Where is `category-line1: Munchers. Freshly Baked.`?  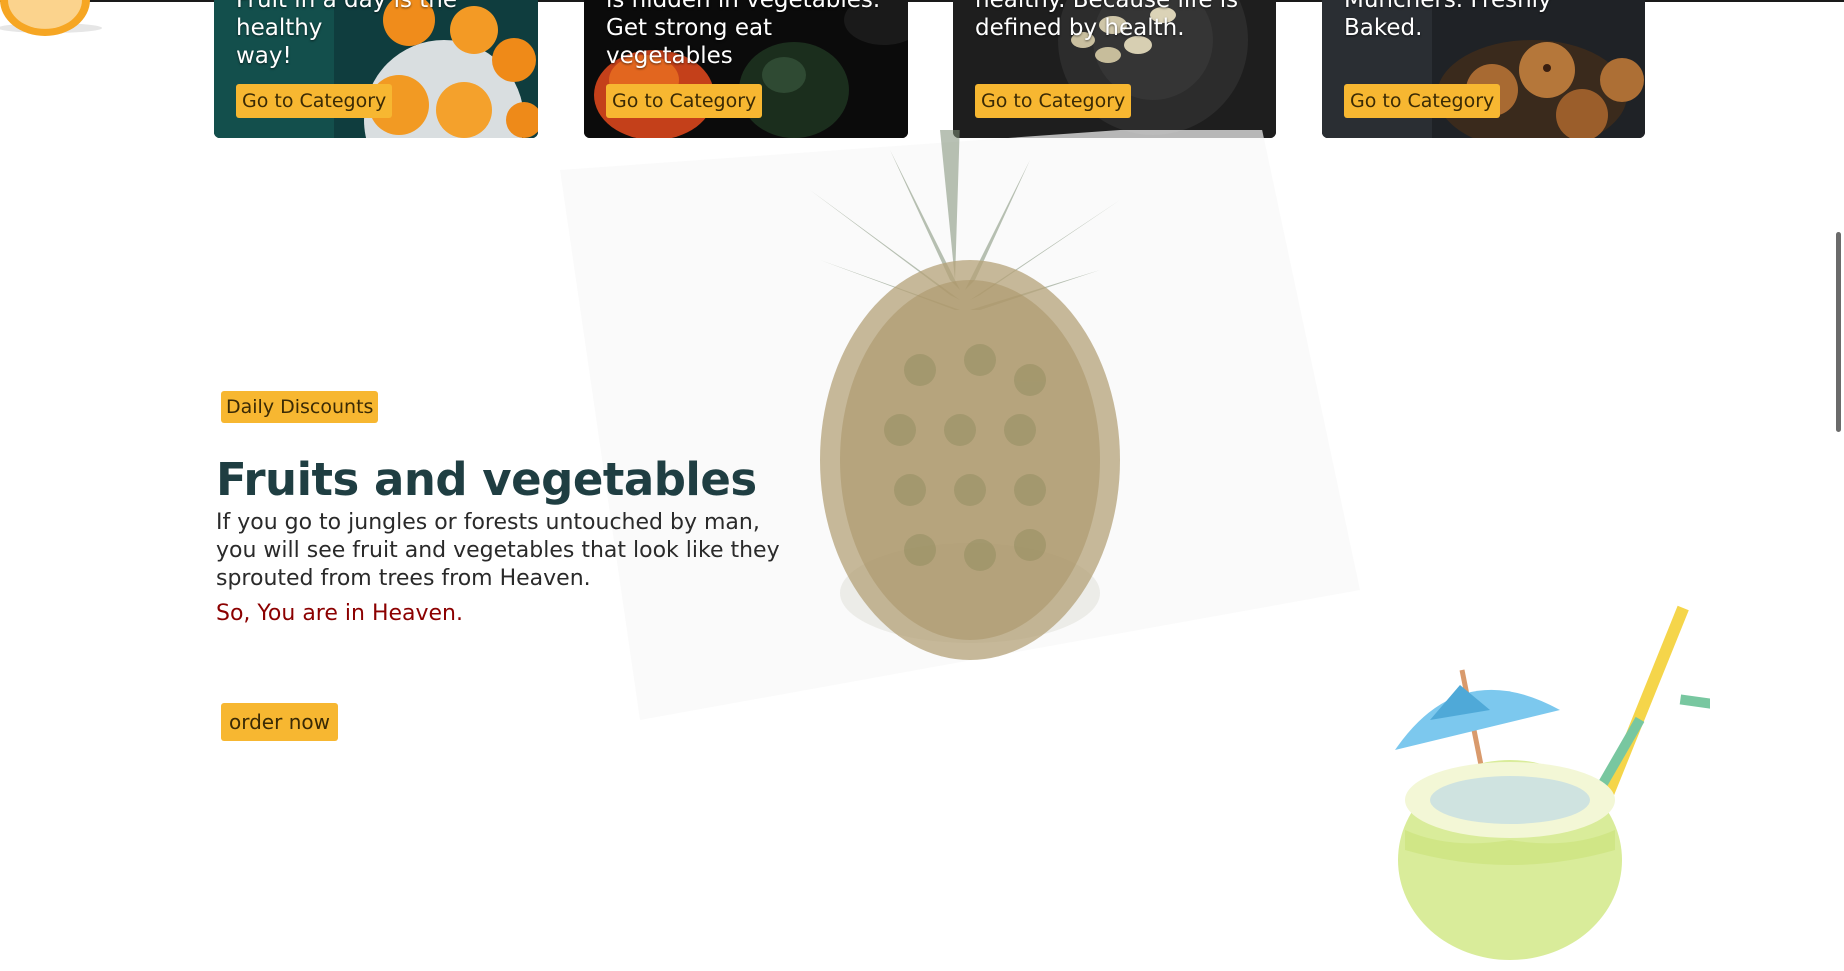 category-line1: Munchers. Freshly Baked. is located at coordinates (1448, 20).